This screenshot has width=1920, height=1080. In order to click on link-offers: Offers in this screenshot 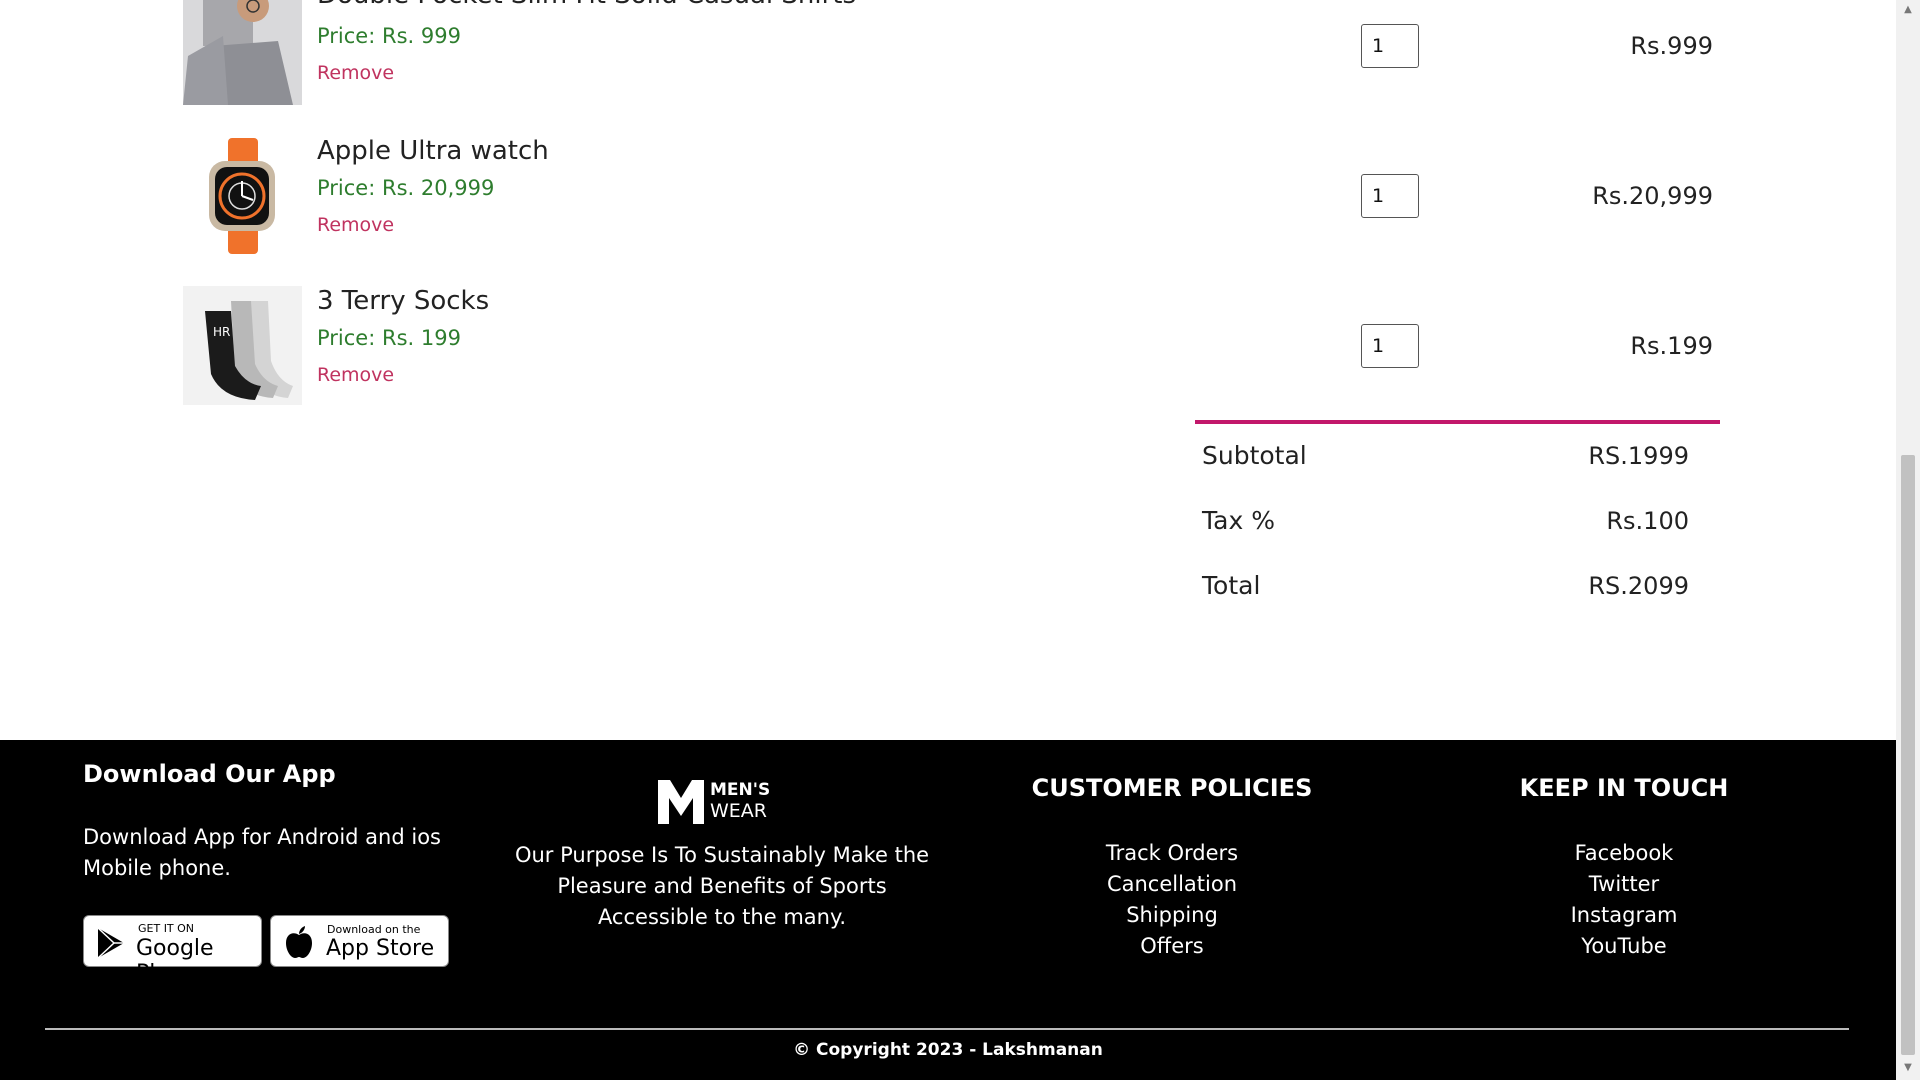, I will do `click(1172, 946)`.